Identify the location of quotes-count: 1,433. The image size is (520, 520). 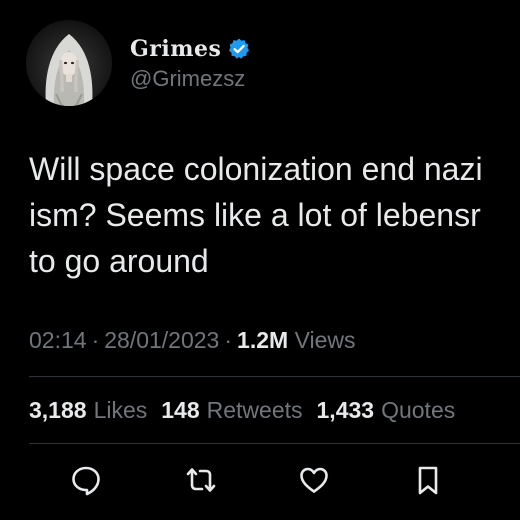
(345, 410).